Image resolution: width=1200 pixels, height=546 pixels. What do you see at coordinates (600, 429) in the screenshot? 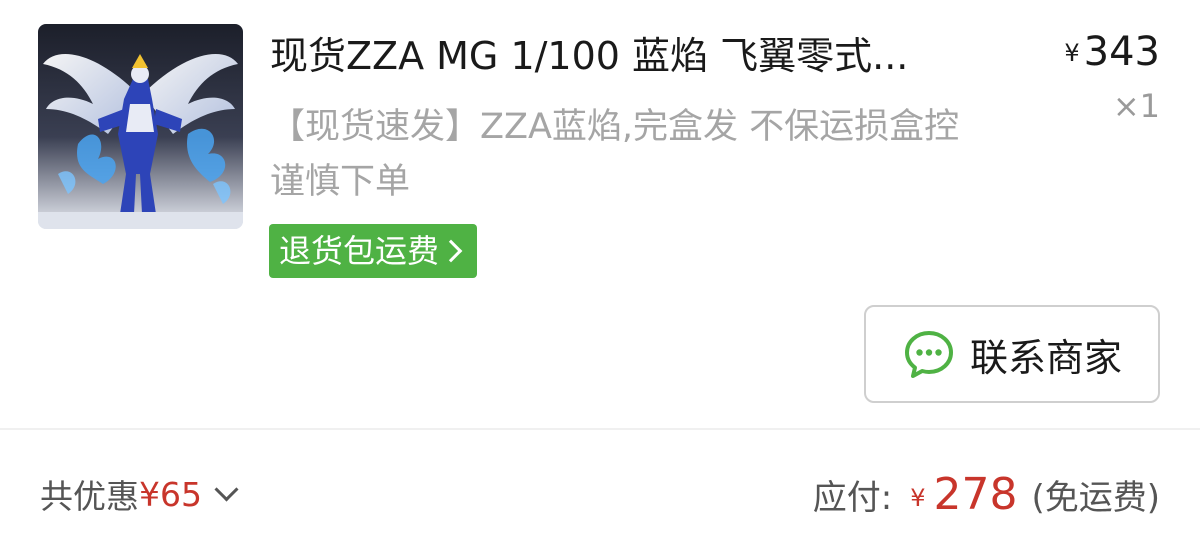
I see `section-divider` at bounding box center [600, 429].